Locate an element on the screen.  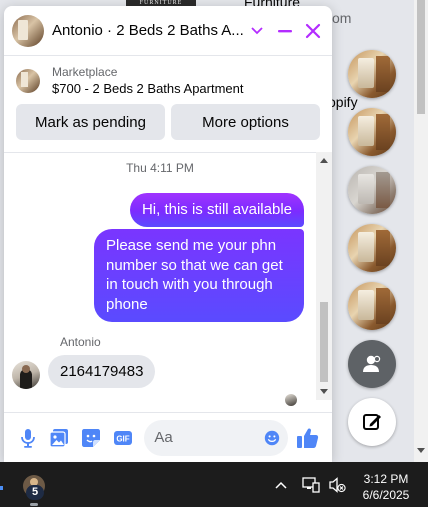
message-input is located at coordinates (209, 437).